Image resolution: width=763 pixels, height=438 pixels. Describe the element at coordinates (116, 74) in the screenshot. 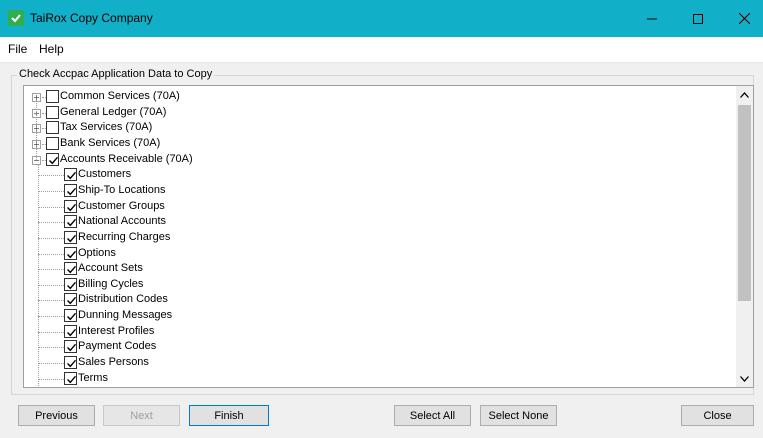

I see `groupbox-legend: Check Accpac Application Data to Copy` at that location.